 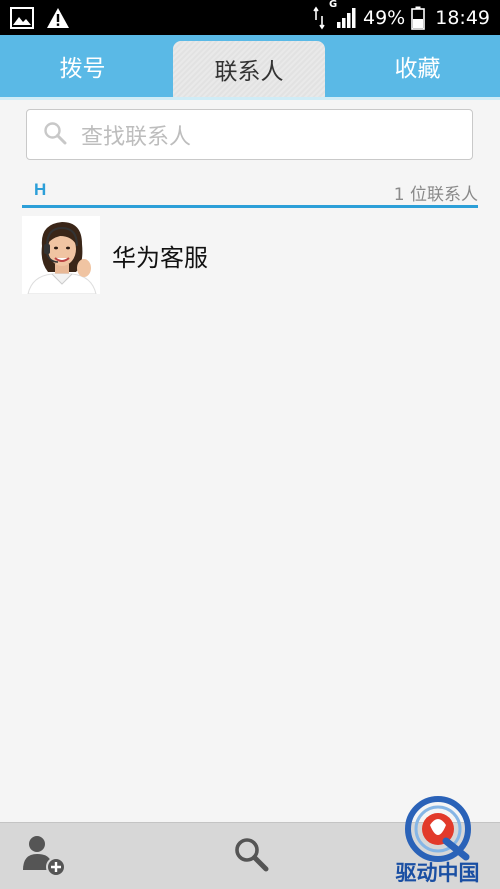 I want to click on network-type-label: G, so click(x=333, y=5).